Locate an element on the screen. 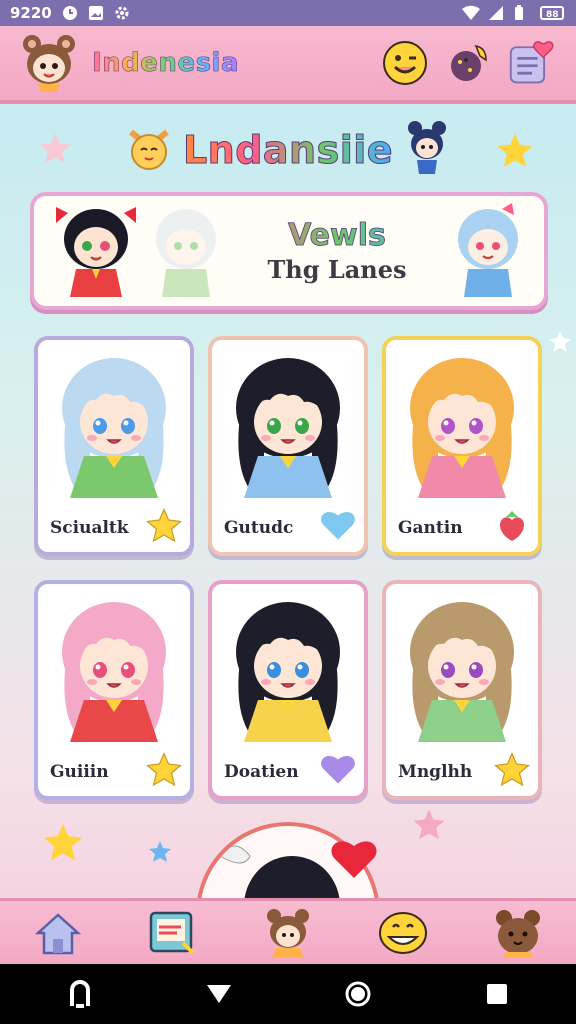 This screenshot has height=1024, width=576. wifi-icon is located at coordinates (471, 13).